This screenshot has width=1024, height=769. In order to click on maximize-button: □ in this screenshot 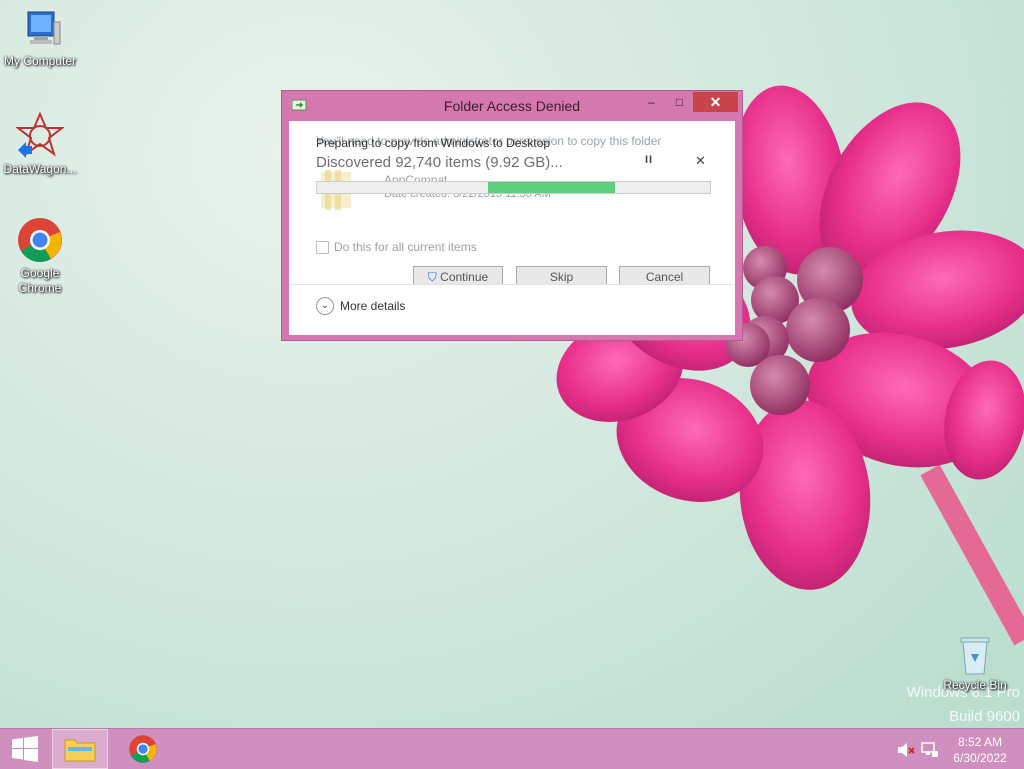, I will do `click(679, 102)`.